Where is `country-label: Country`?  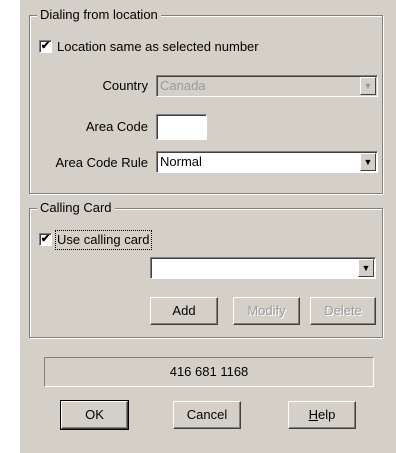 country-label: Country is located at coordinates (125, 85).